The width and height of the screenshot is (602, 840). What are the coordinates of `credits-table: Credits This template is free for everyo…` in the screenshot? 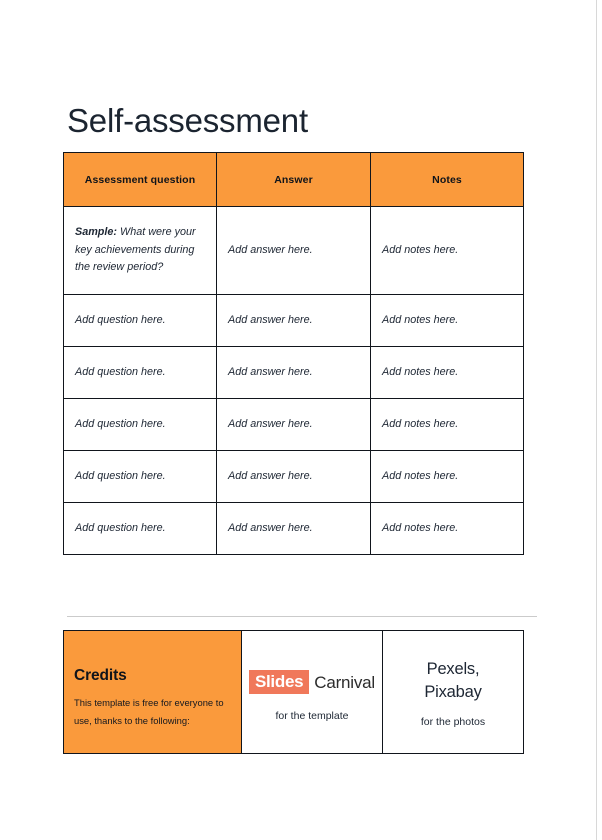 It's located at (293, 692).